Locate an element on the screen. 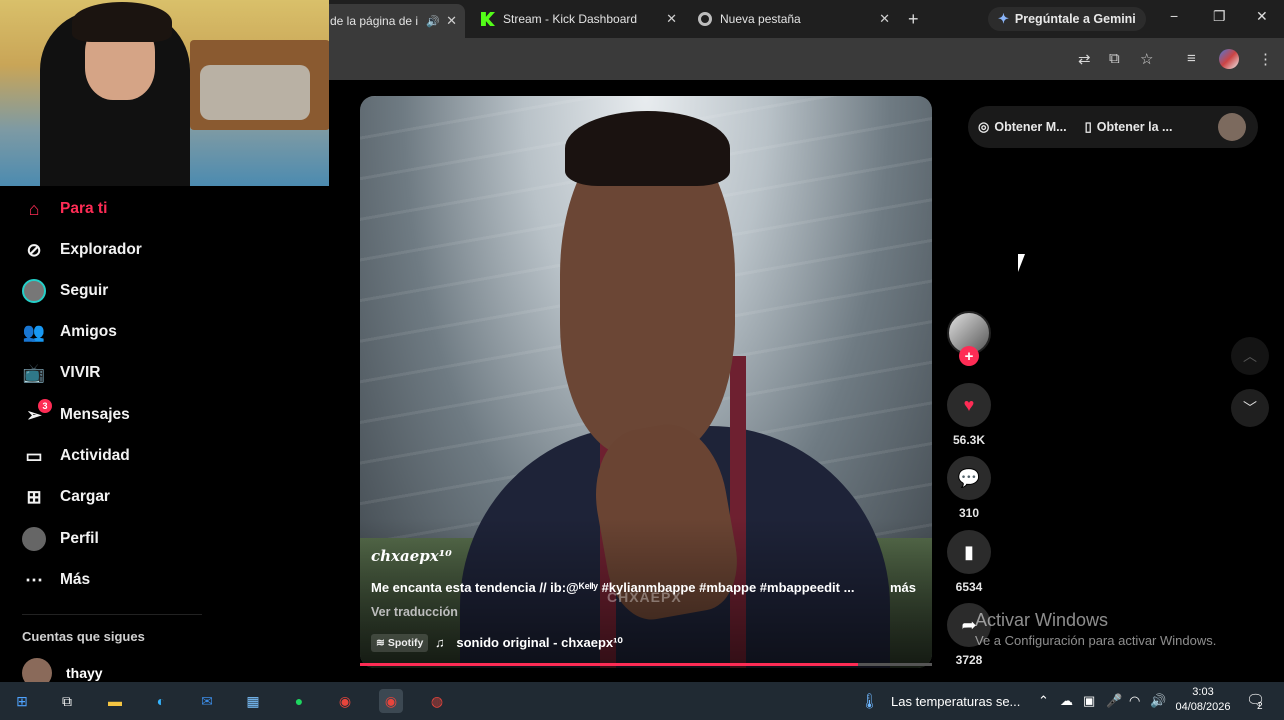  install-app-icon: ⧉ is located at coordinates (1114, 58).